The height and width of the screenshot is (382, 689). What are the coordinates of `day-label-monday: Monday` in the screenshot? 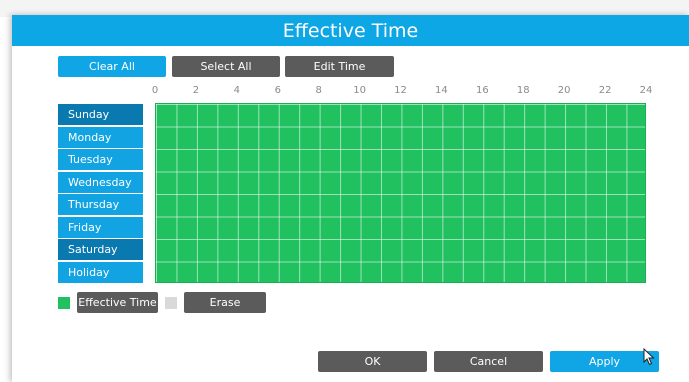 It's located at (100, 137).